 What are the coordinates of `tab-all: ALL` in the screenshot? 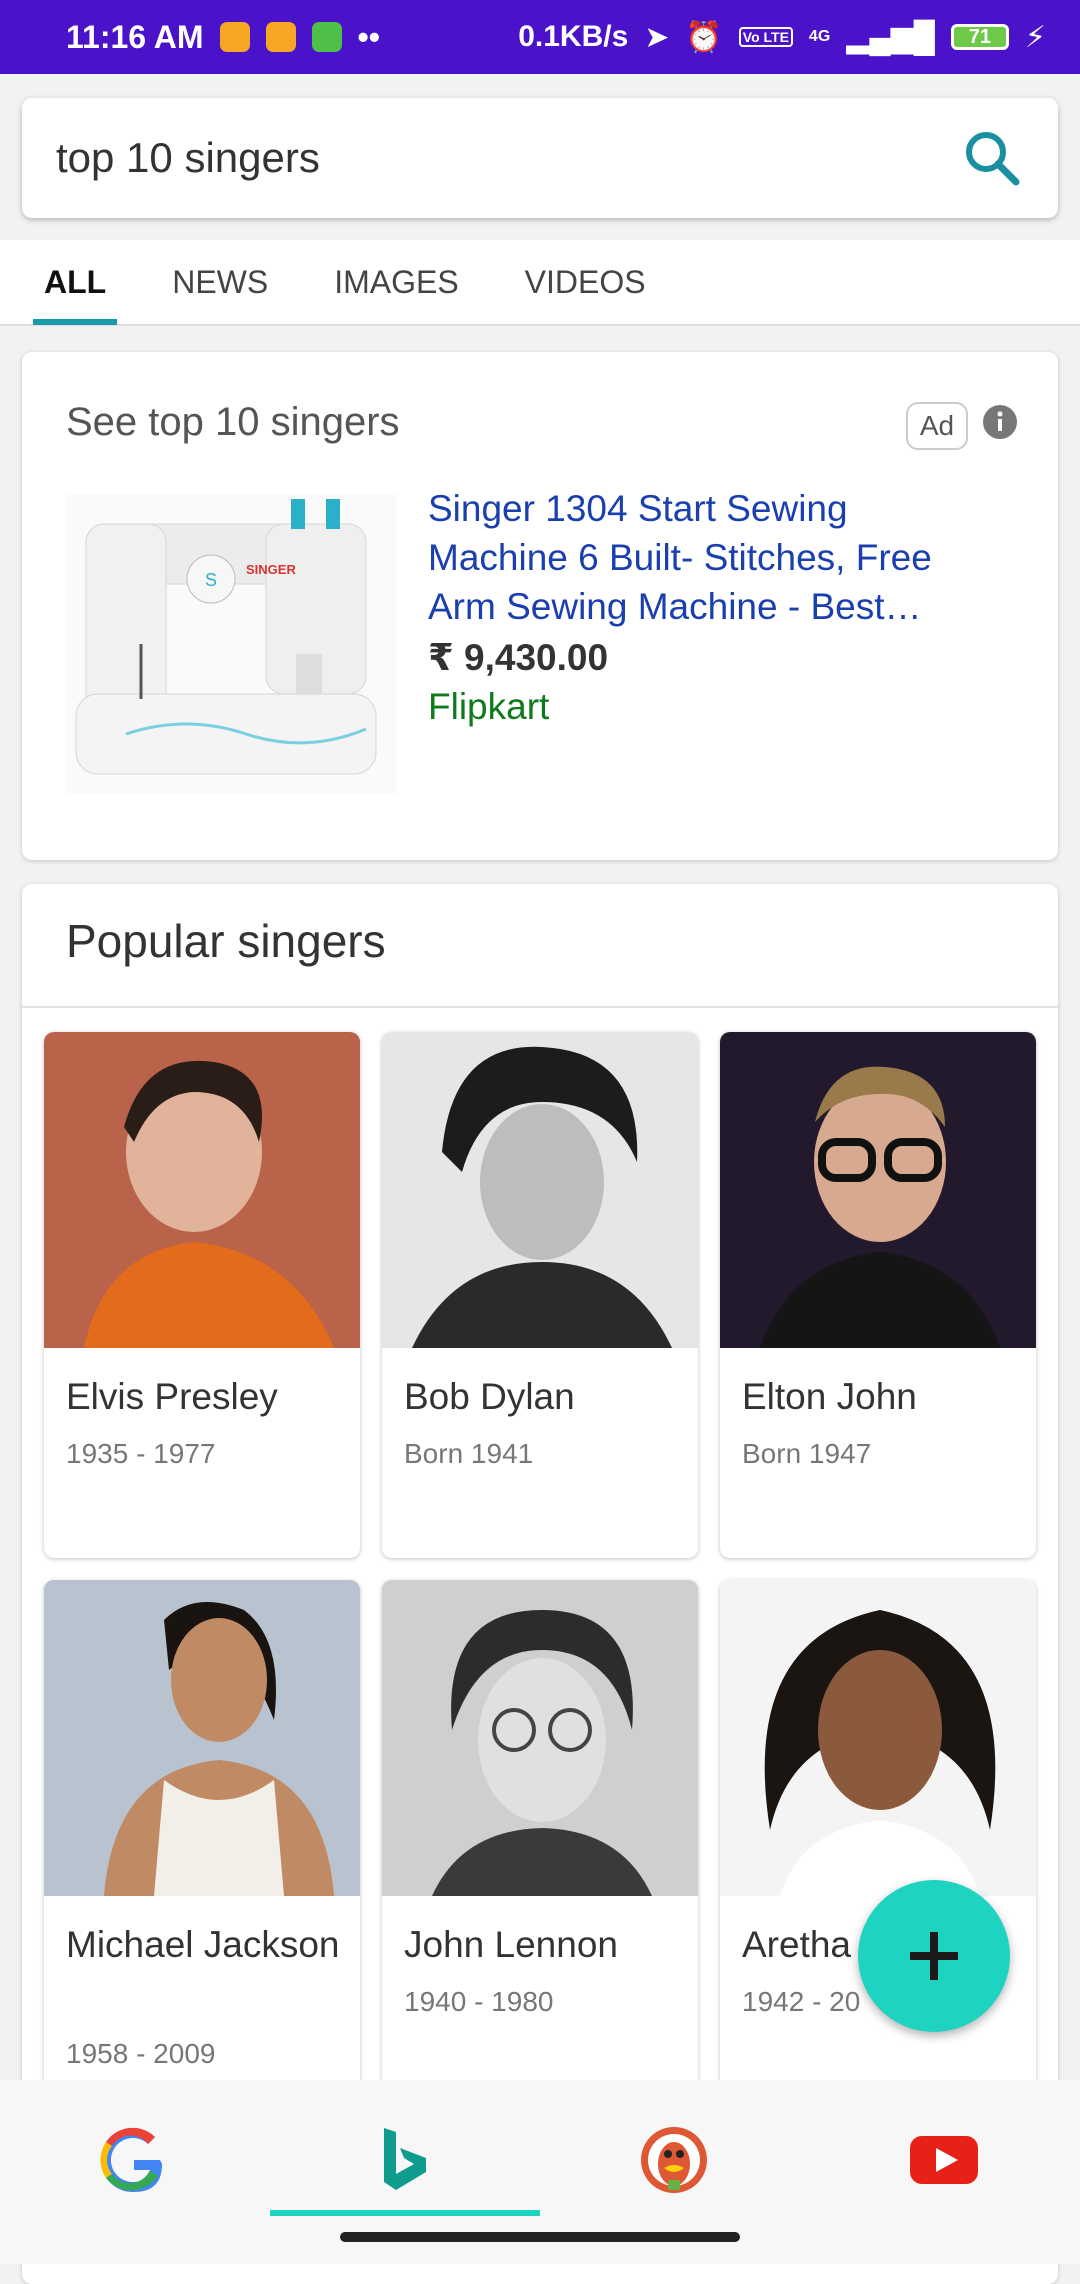 It's located at (75, 282).